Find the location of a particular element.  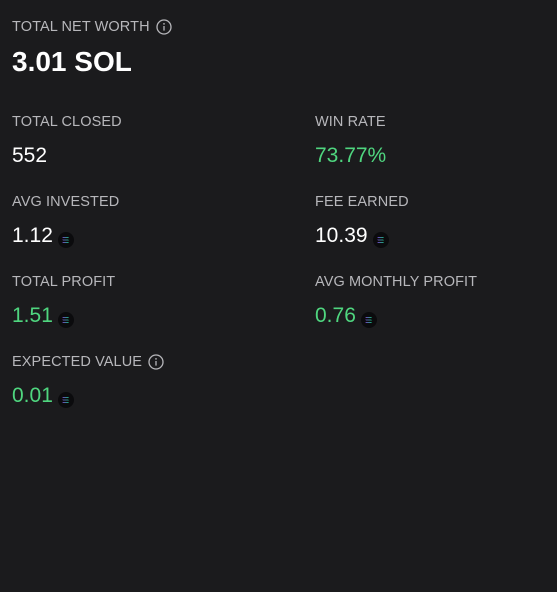

stat-label-row: EXPECTED VALUE is located at coordinates (132, 362).